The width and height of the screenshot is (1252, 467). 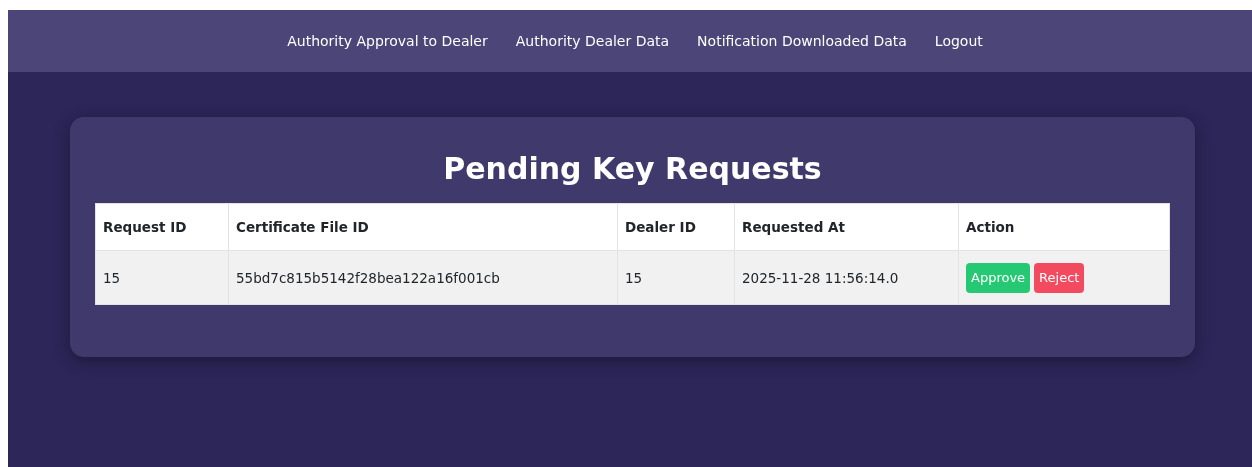 What do you see at coordinates (846, 227) in the screenshot?
I see `column-header: Requested At` at bounding box center [846, 227].